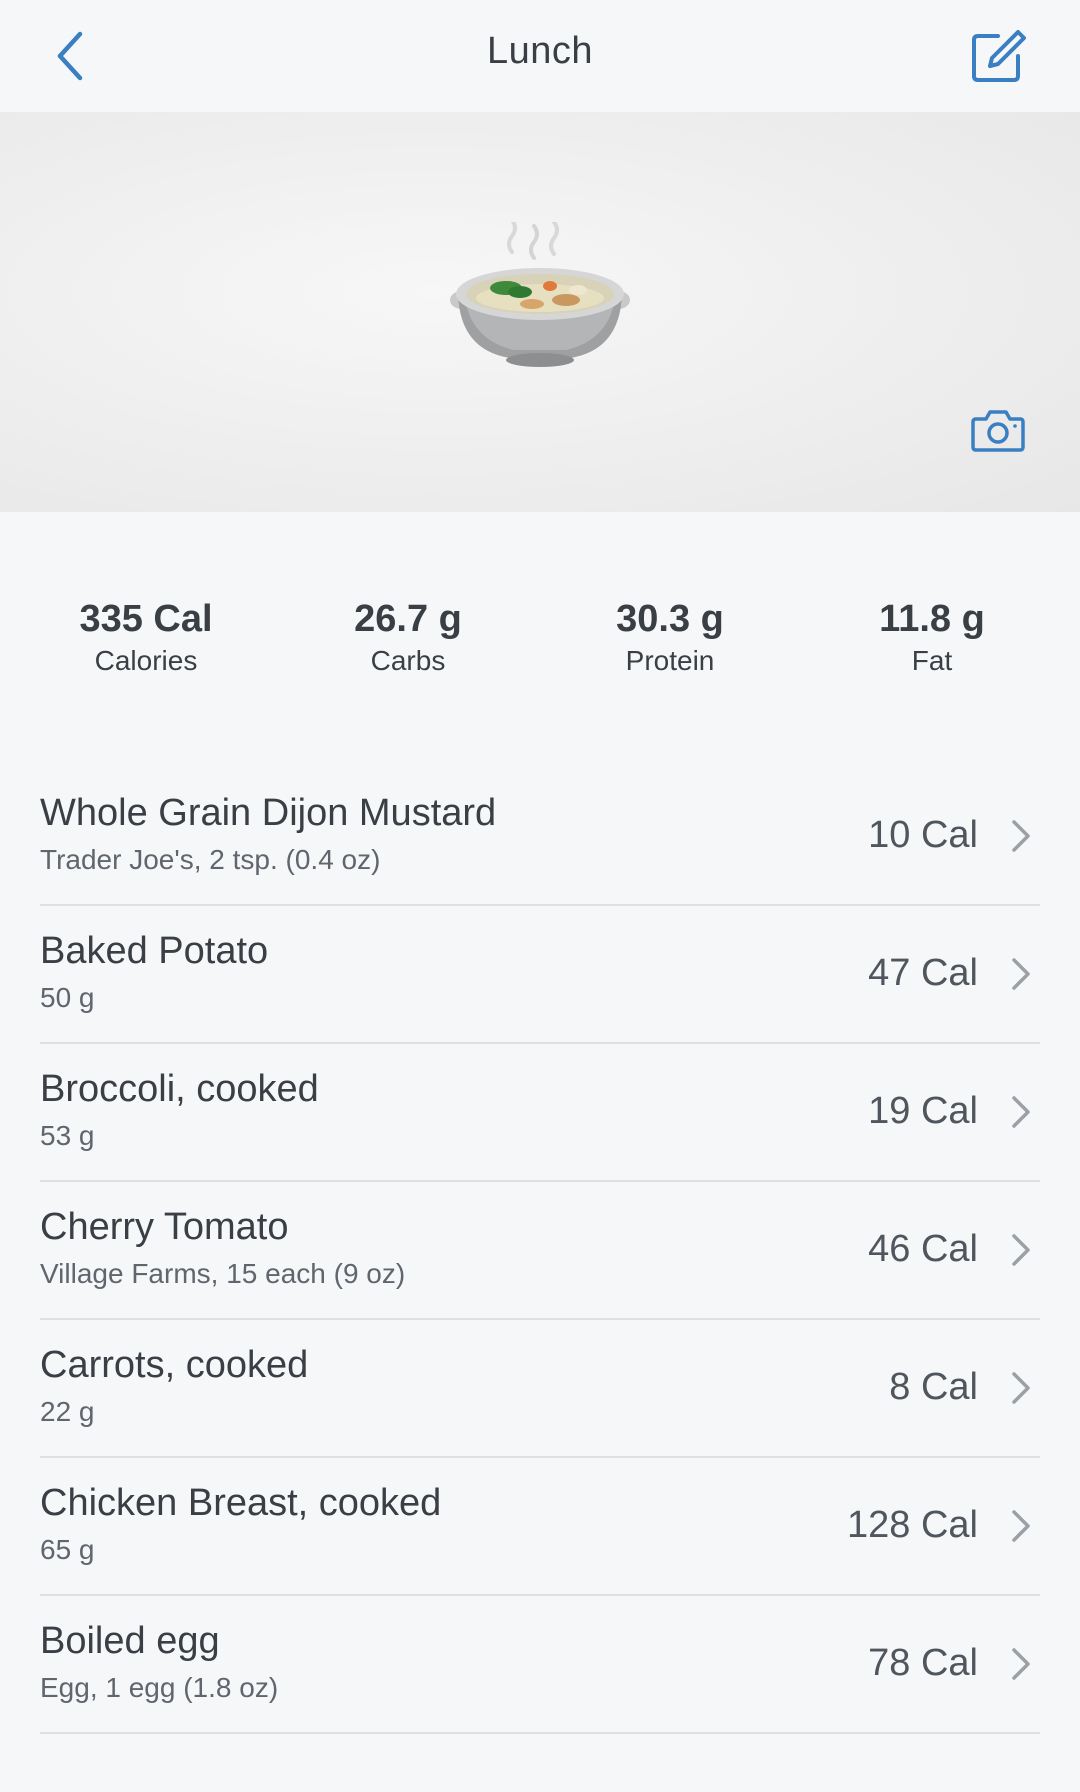 Image resolution: width=1080 pixels, height=1792 pixels. Describe the element at coordinates (540, 51) in the screenshot. I see `page-title: Lunch` at that location.